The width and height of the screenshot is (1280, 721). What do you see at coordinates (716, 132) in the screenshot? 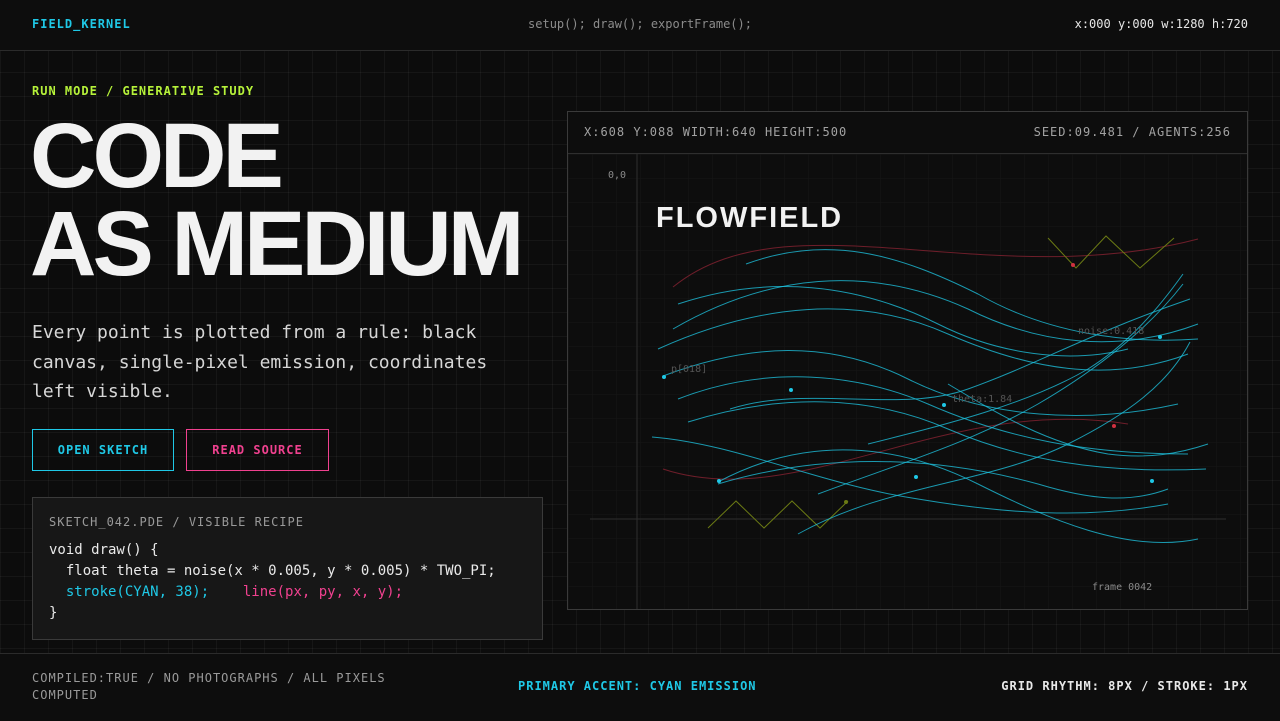
I see `canvas-dimensions: X:608 Y:088 WIDTH:640 HEIGHT:500` at bounding box center [716, 132].